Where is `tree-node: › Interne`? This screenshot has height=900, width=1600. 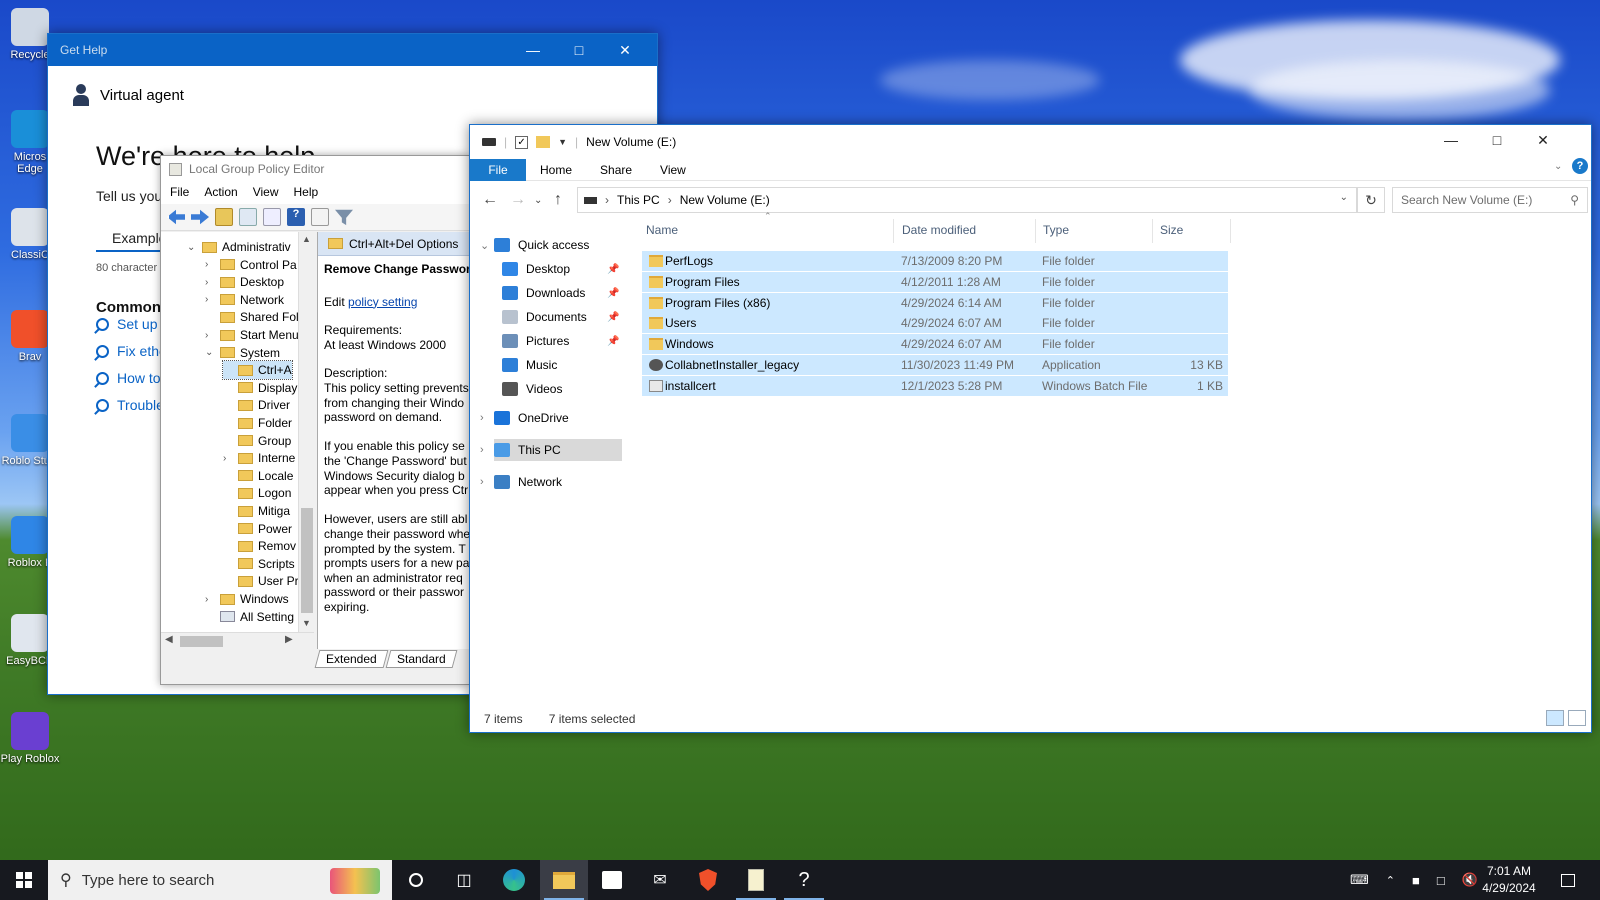
tree-node: › Interne is located at coordinates (259, 458).